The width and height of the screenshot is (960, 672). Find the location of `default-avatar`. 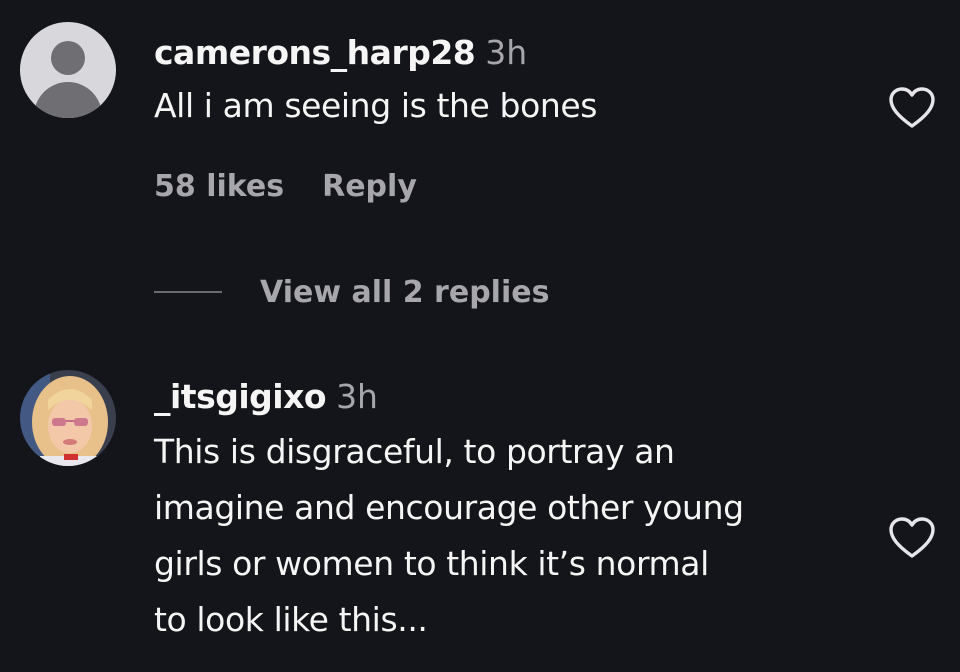

default-avatar is located at coordinates (68, 70).